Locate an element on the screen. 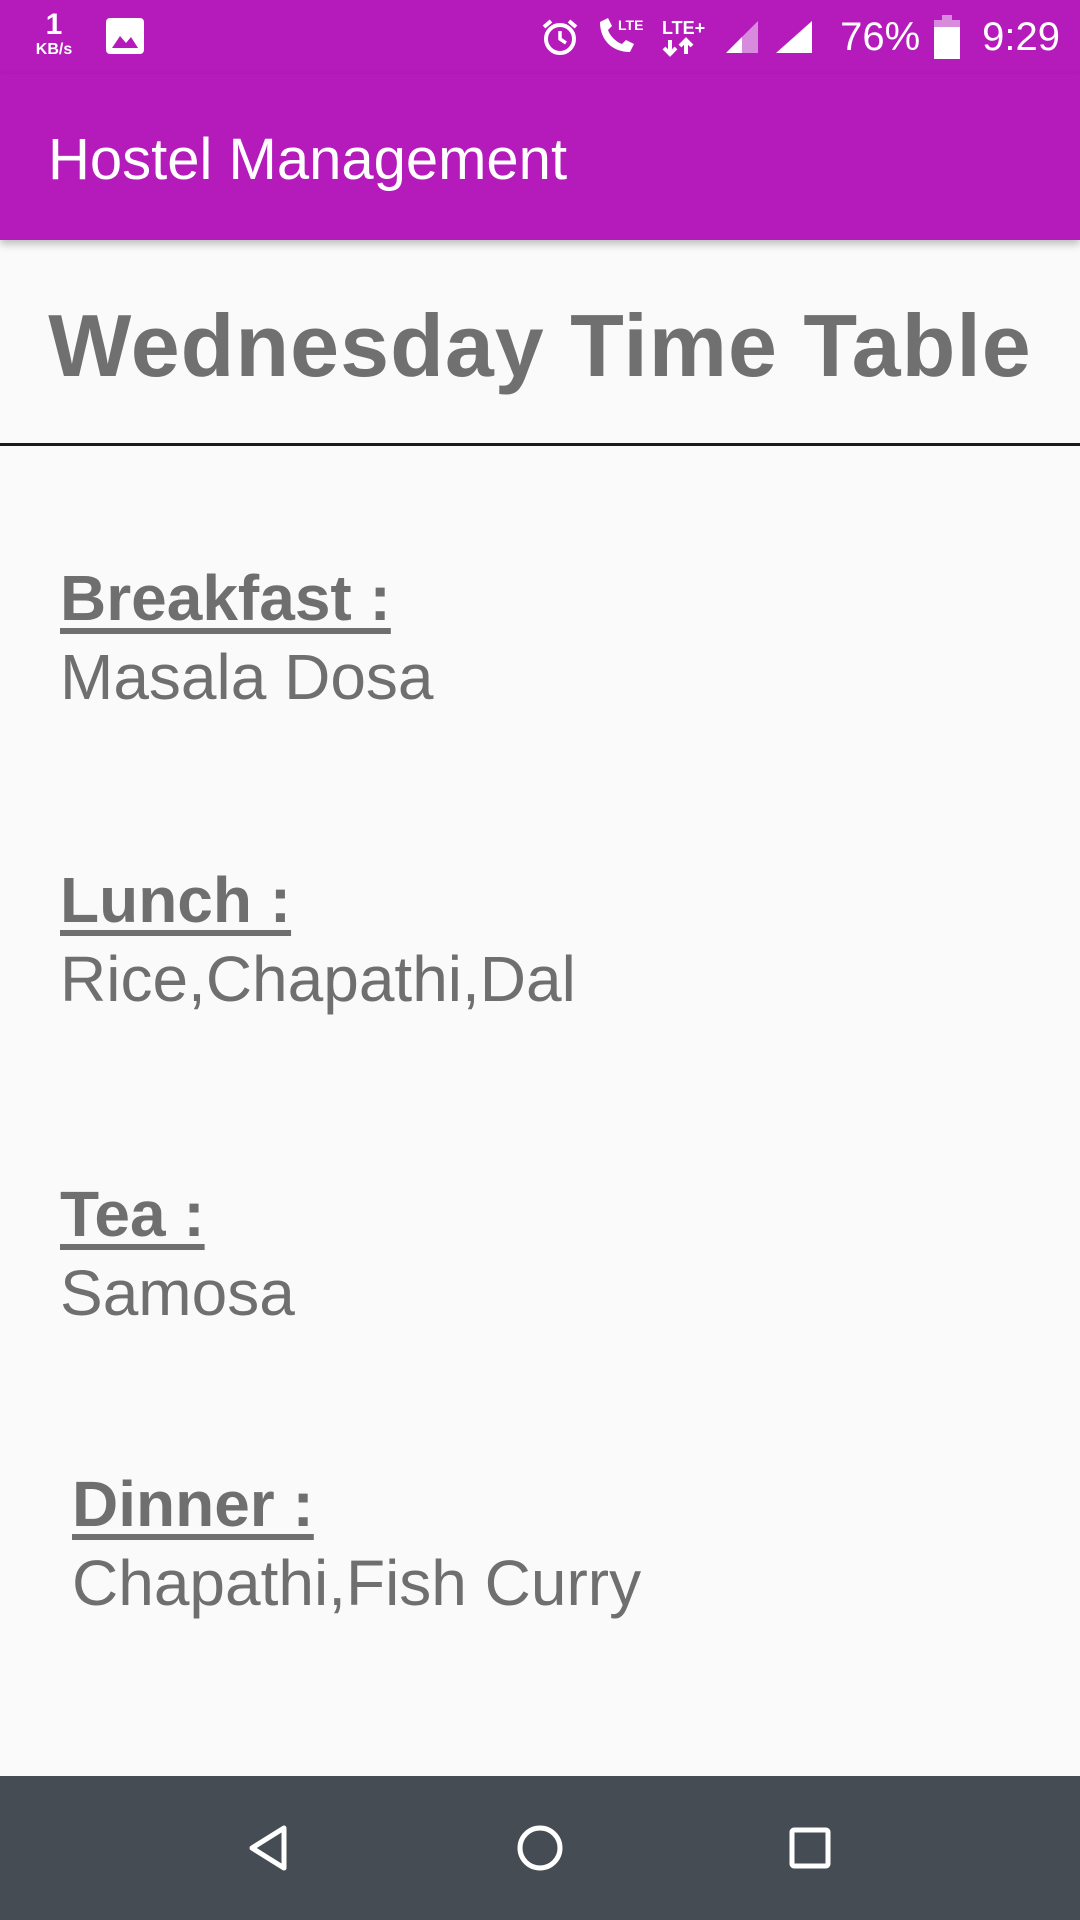 This screenshot has height=1920, width=1080. lte-call-icon: LTE is located at coordinates (619, 37).